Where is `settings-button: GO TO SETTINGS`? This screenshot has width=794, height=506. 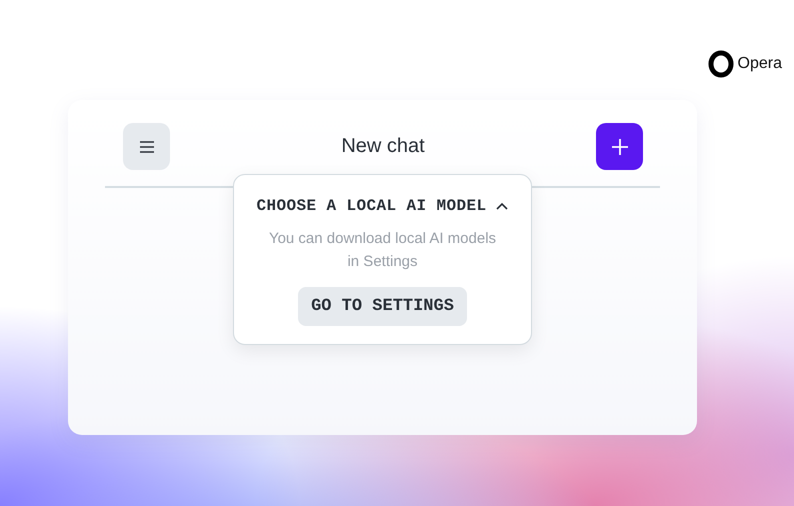
settings-button: GO TO SETTINGS is located at coordinates (382, 306).